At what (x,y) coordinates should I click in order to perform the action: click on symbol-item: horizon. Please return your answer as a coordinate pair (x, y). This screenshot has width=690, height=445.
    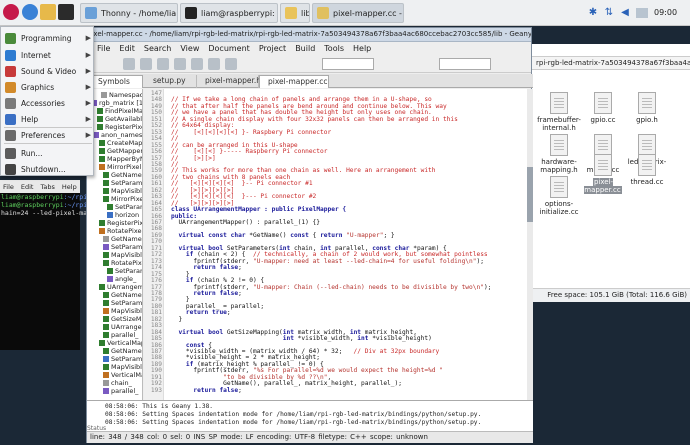
    Looking at the image, I should click on (123, 215).